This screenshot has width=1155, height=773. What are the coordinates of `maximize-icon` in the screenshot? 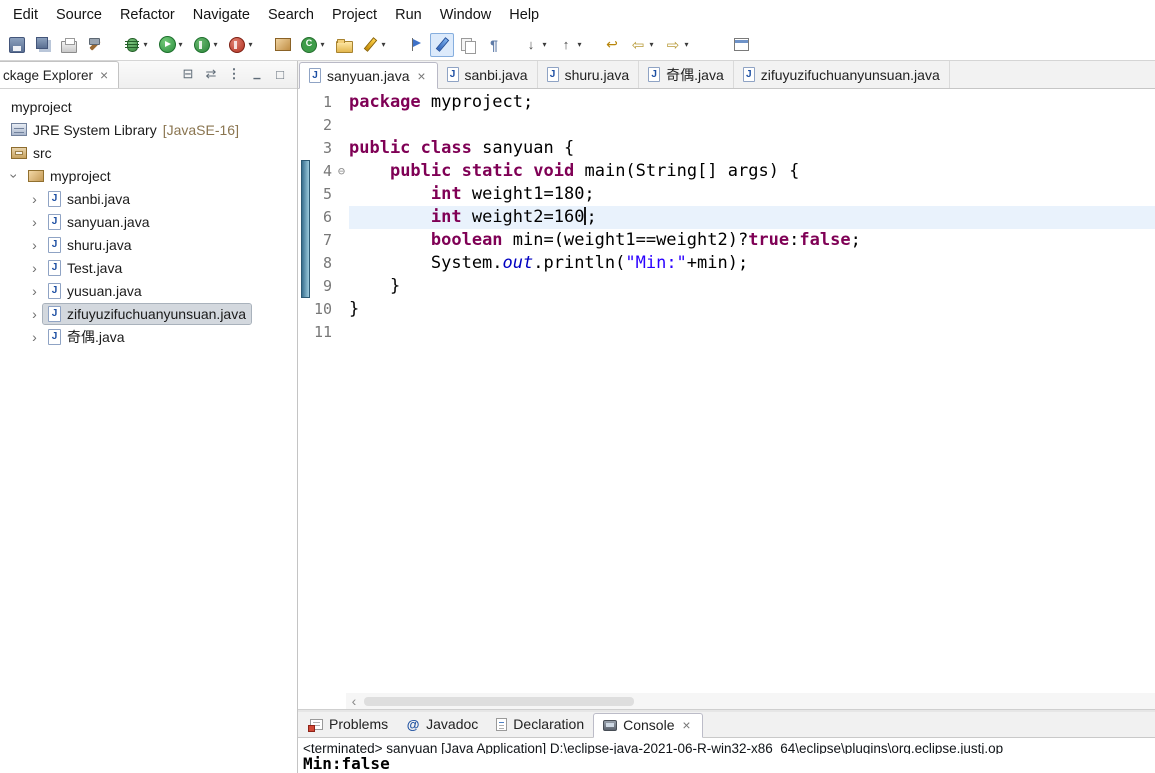 It's located at (280, 74).